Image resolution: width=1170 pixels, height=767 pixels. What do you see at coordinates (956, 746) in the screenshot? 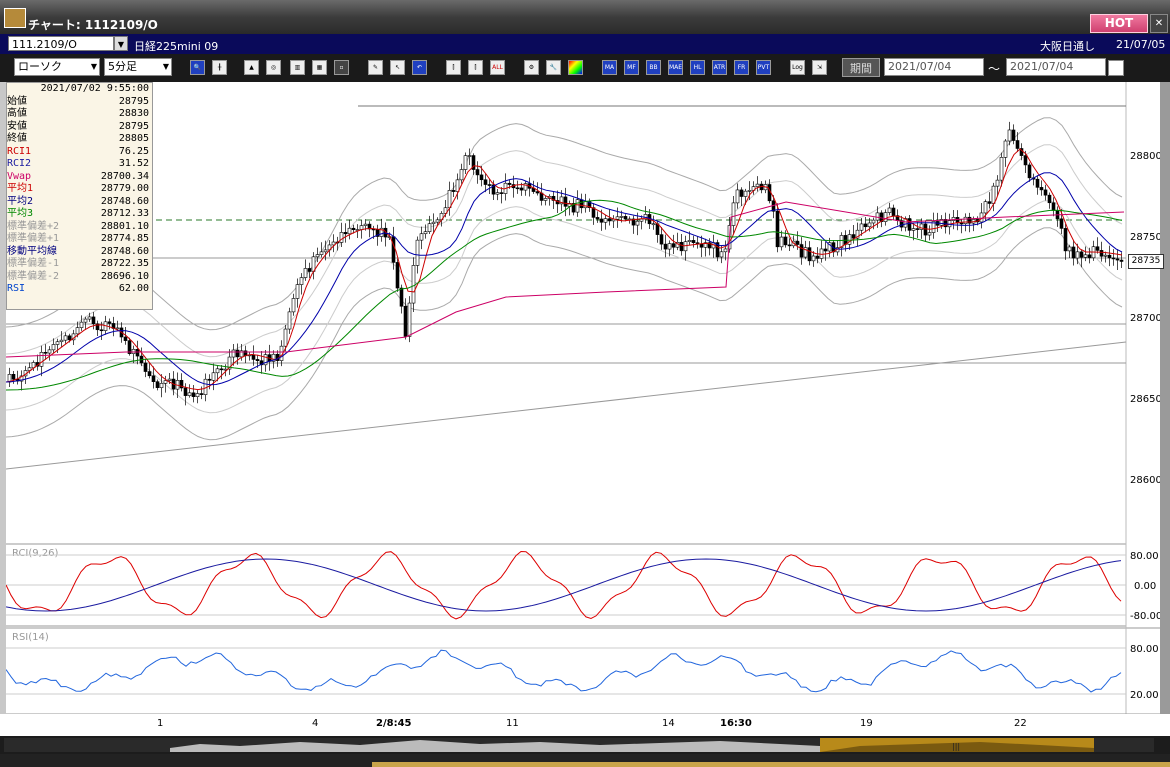
I see `grip-icon: |||` at bounding box center [956, 746].